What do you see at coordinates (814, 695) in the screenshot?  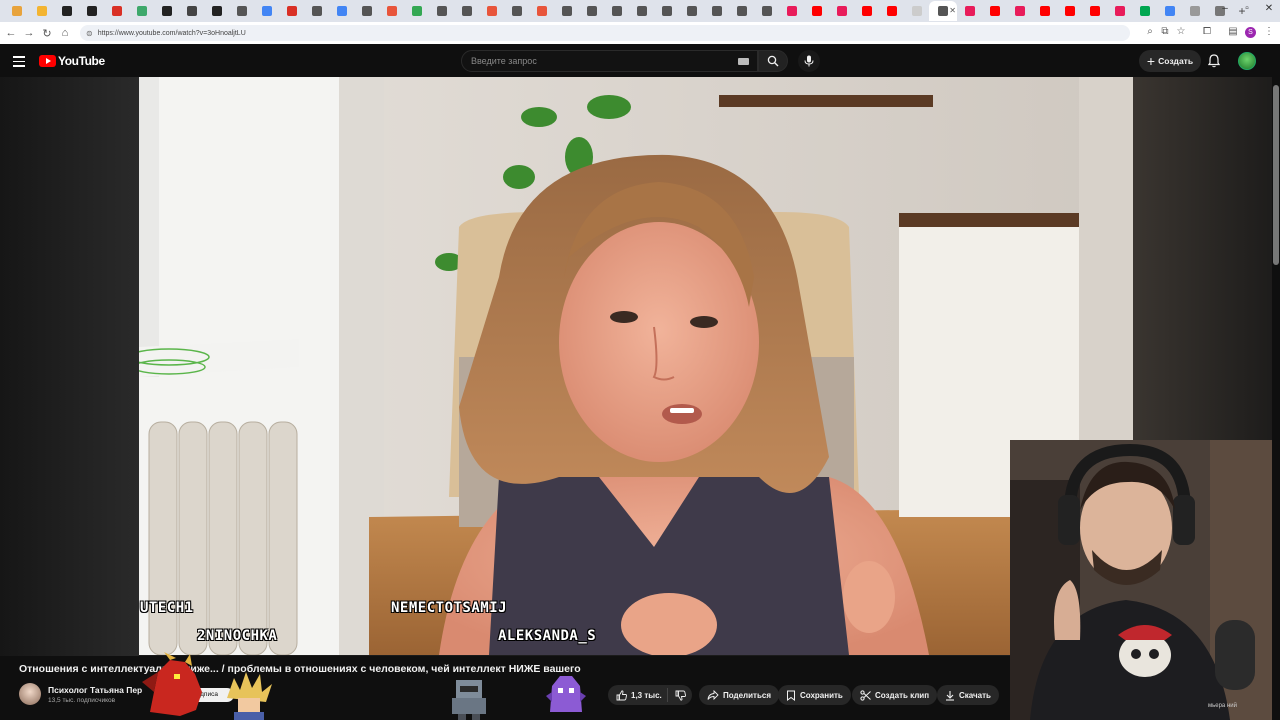 I see `save-button: Сохранить` at bounding box center [814, 695].